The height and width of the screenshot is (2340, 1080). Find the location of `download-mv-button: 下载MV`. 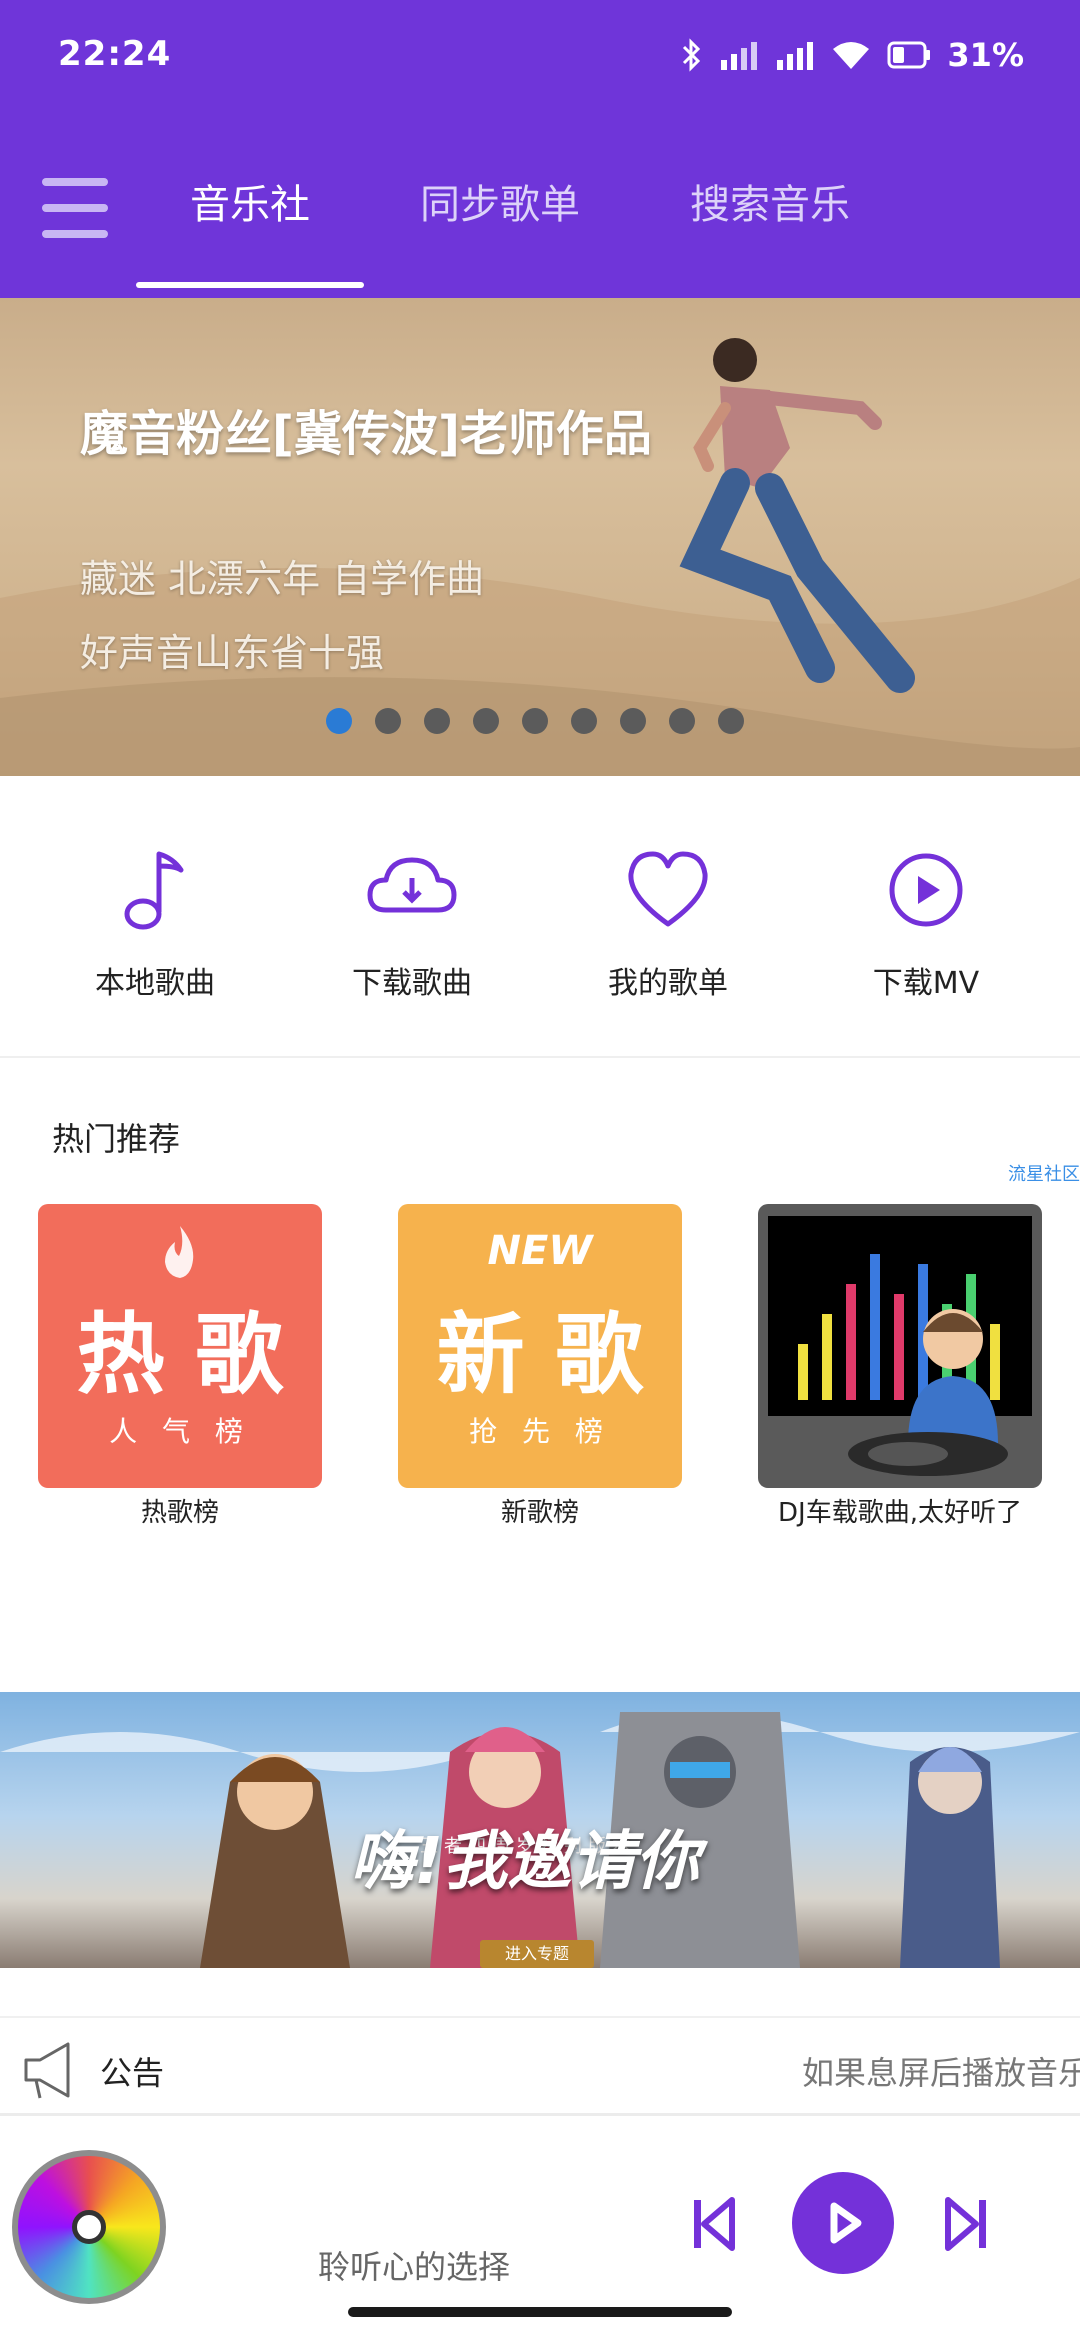

download-mv-button: 下载MV is located at coordinates (926, 925).